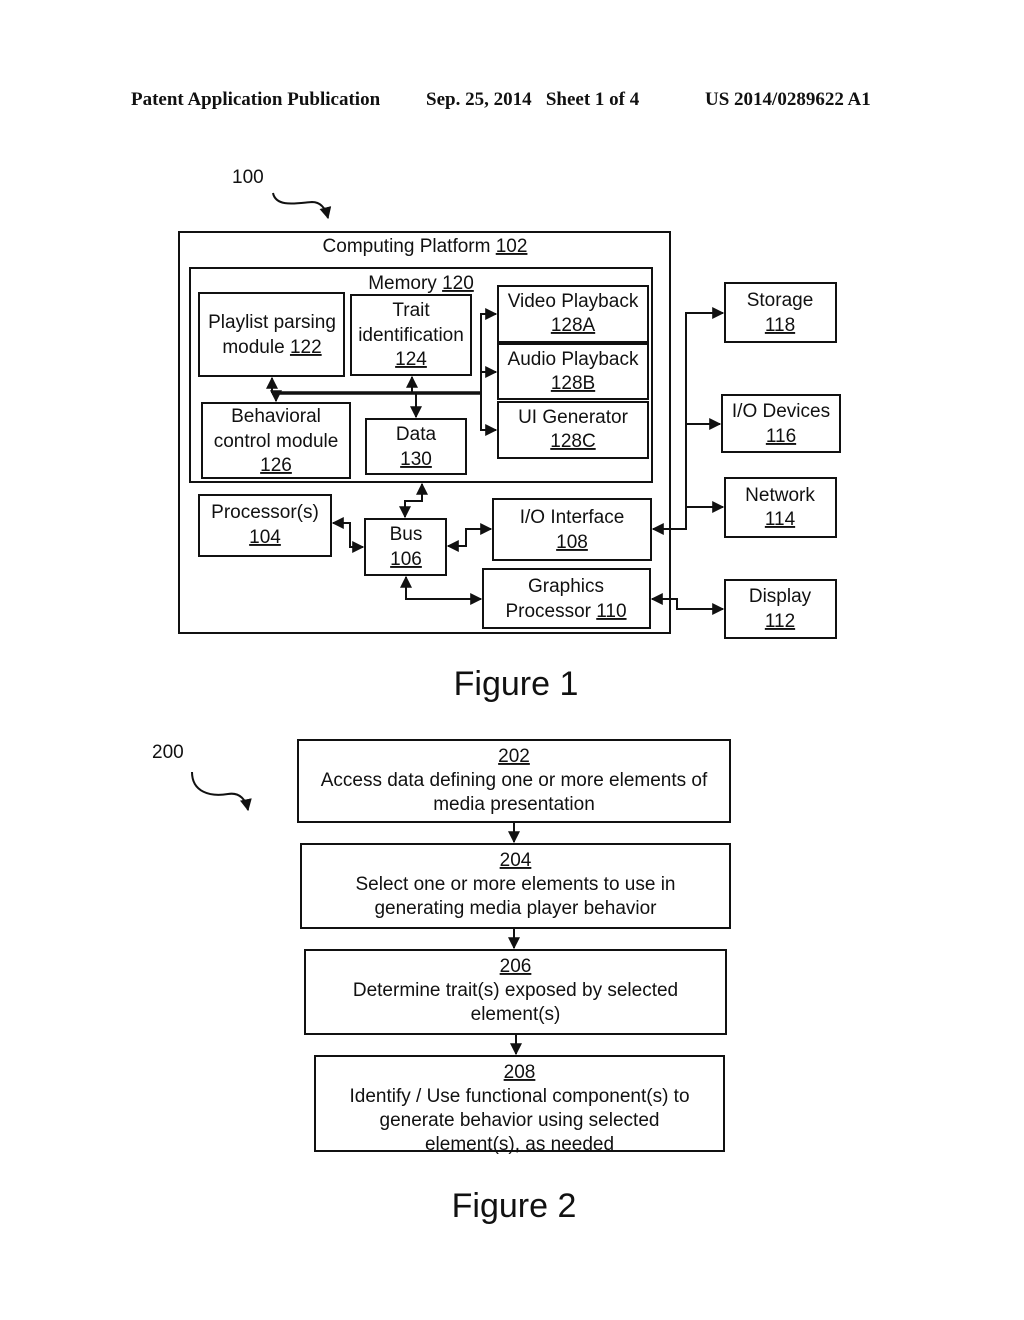  What do you see at coordinates (780, 519) in the screenshot?
I see `network-number: 114` at bounding box center [780, 519].